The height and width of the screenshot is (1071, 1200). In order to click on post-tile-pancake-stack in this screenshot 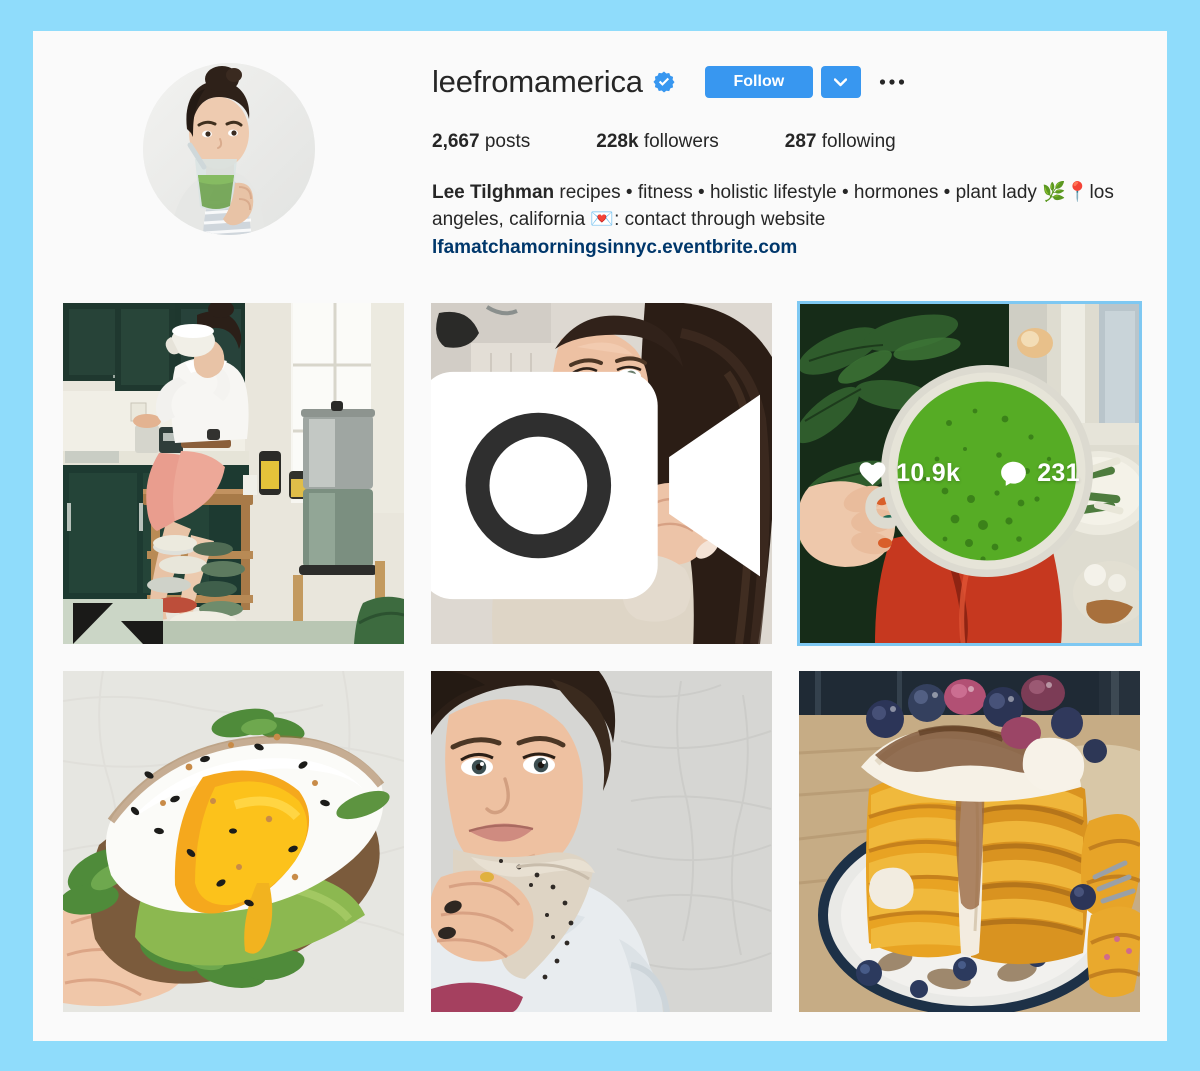, I will do `click(969, 841)`.